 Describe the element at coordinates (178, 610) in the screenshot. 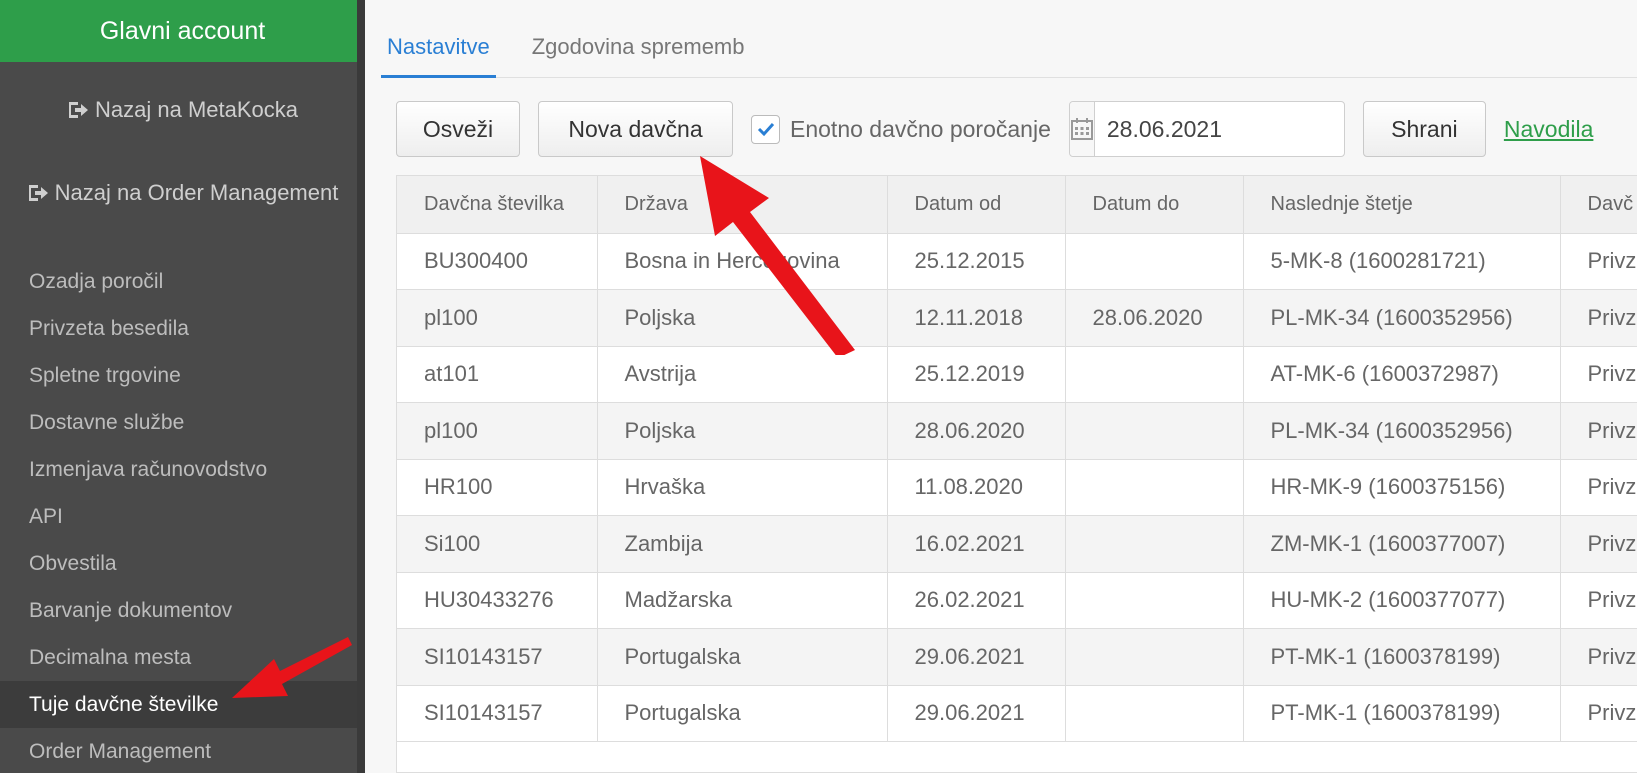

I see `sidebar-item-document-coloring: Barvanje dokumentov` at that location.